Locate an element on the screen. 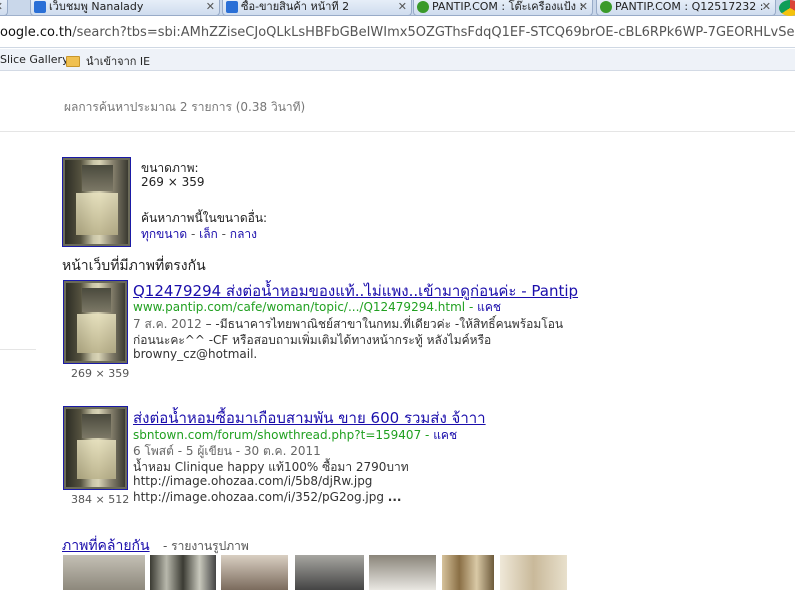 The image size is (795, 590). query-image-thumbnail is located at coordinates (96, 202).